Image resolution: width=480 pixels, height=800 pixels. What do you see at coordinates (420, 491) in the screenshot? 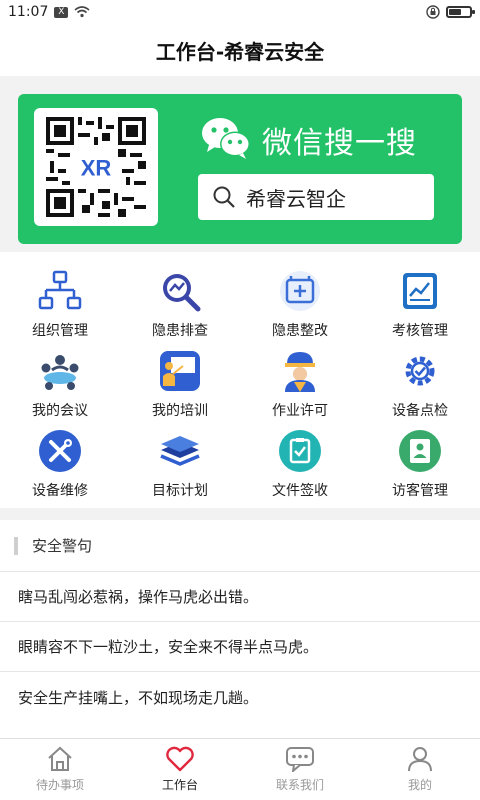
I see `grid-item-label: 访客管理` at bounding box center [420, 491].